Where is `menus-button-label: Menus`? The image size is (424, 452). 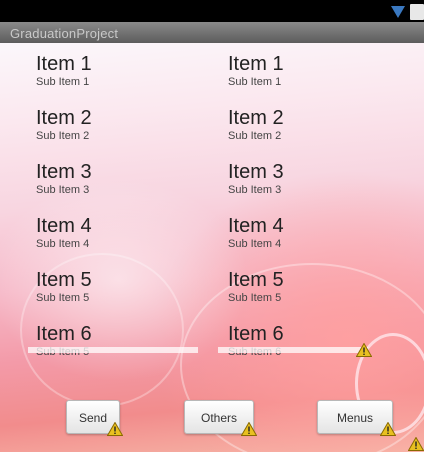
menus-button-label: Menus is located at coordinates (355, 418).